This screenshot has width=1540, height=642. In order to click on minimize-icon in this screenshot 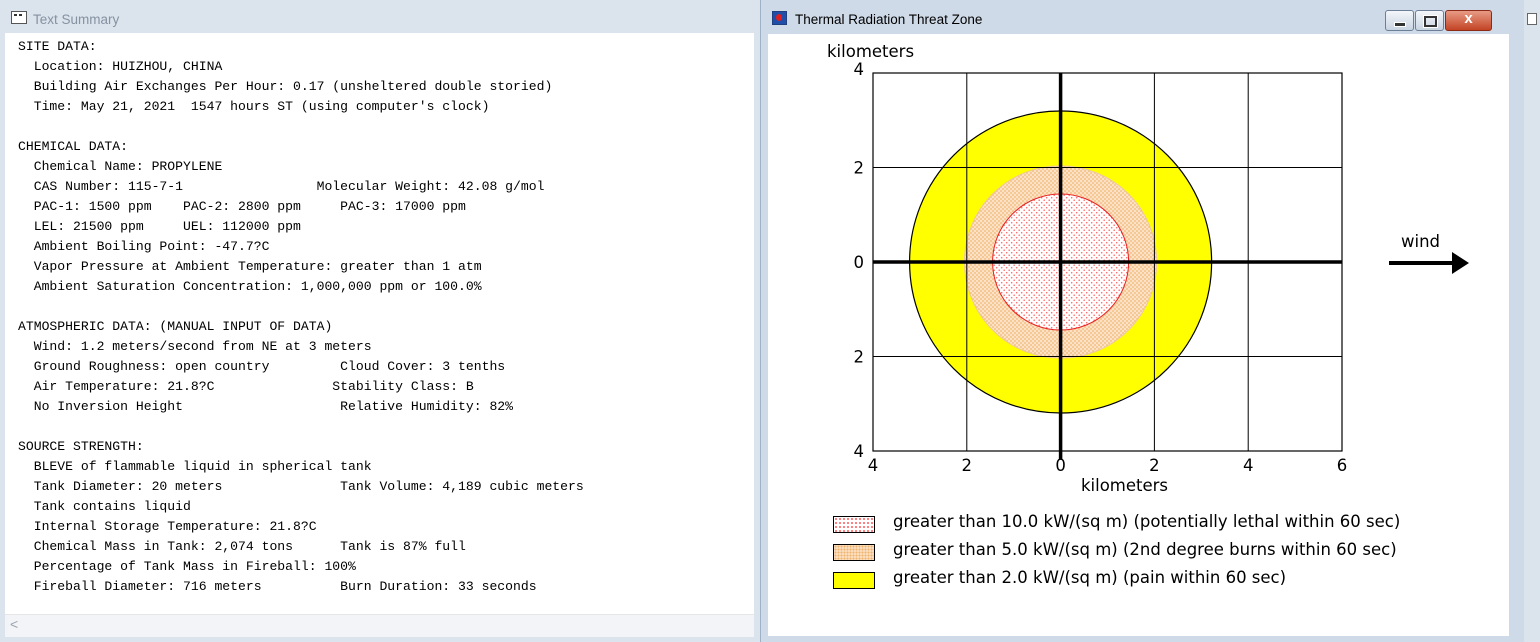, I will do `click(1400, 24)`.